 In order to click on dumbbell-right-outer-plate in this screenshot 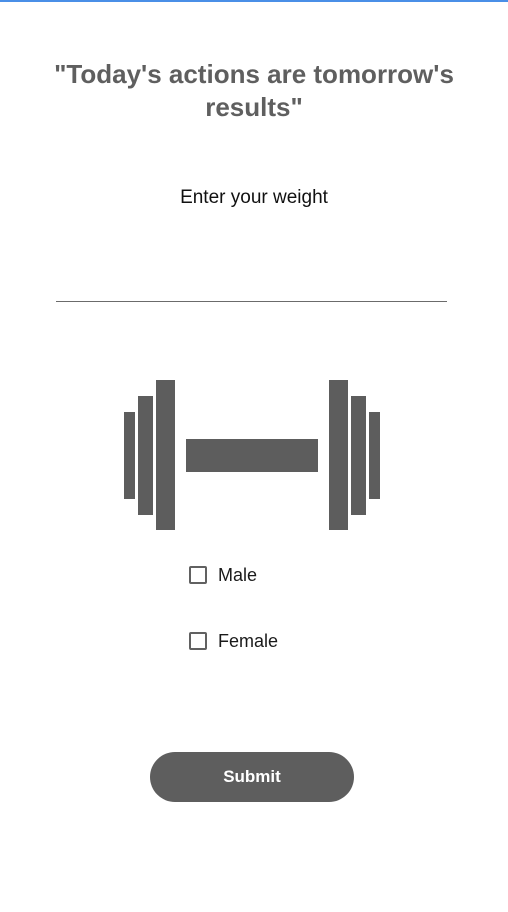, I will do `click(374, 455)`.